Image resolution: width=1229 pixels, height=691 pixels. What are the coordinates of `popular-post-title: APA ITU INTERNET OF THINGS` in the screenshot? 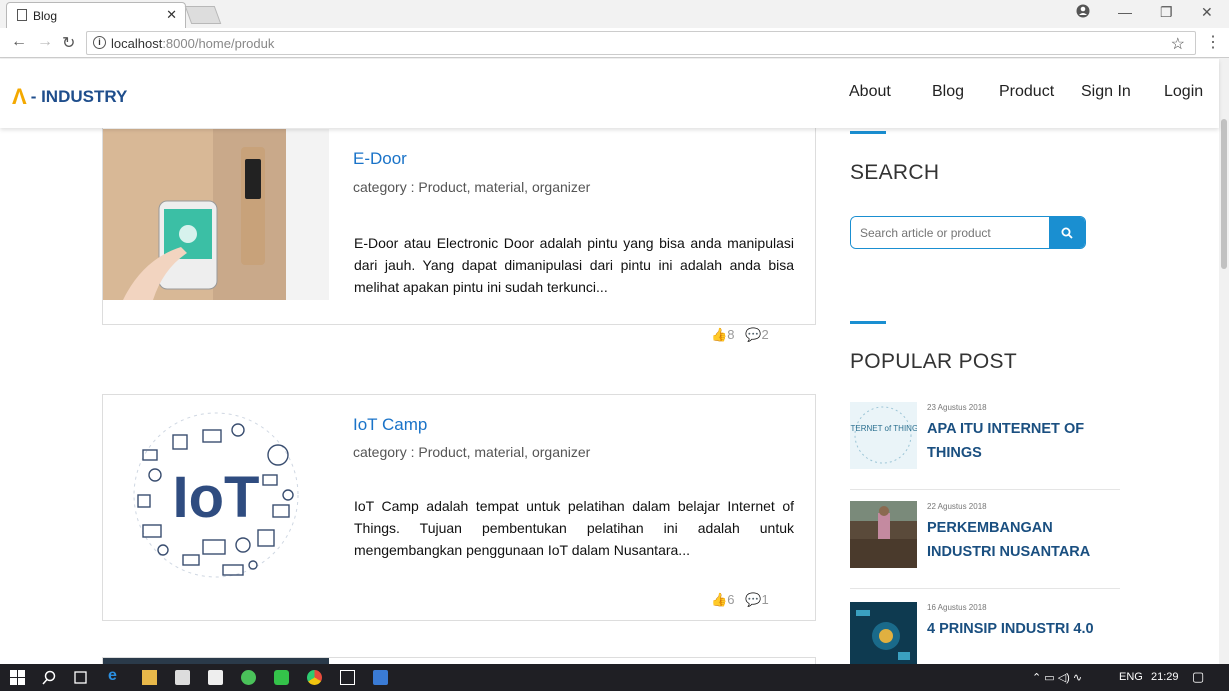 It's located at (1022, 441).